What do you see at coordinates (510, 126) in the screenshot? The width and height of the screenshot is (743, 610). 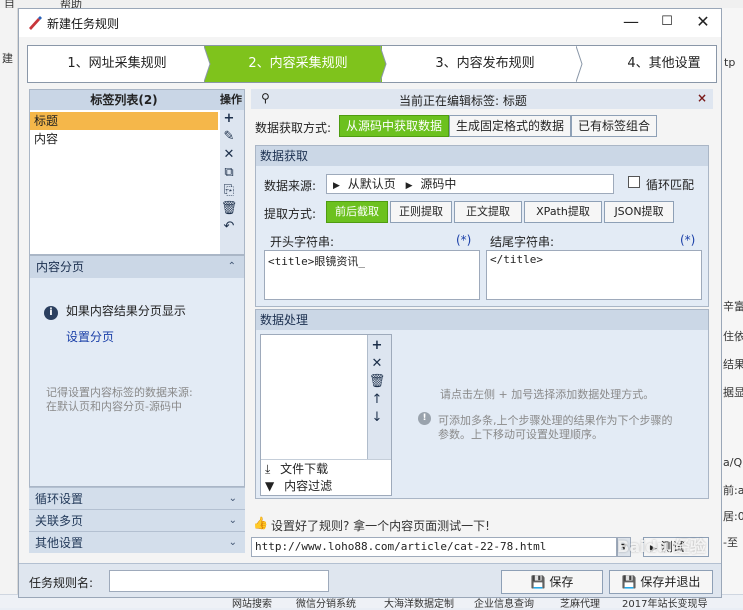 I see `method-fixed-button: 生成固定格式的数据` at bounding box center [510, 126].